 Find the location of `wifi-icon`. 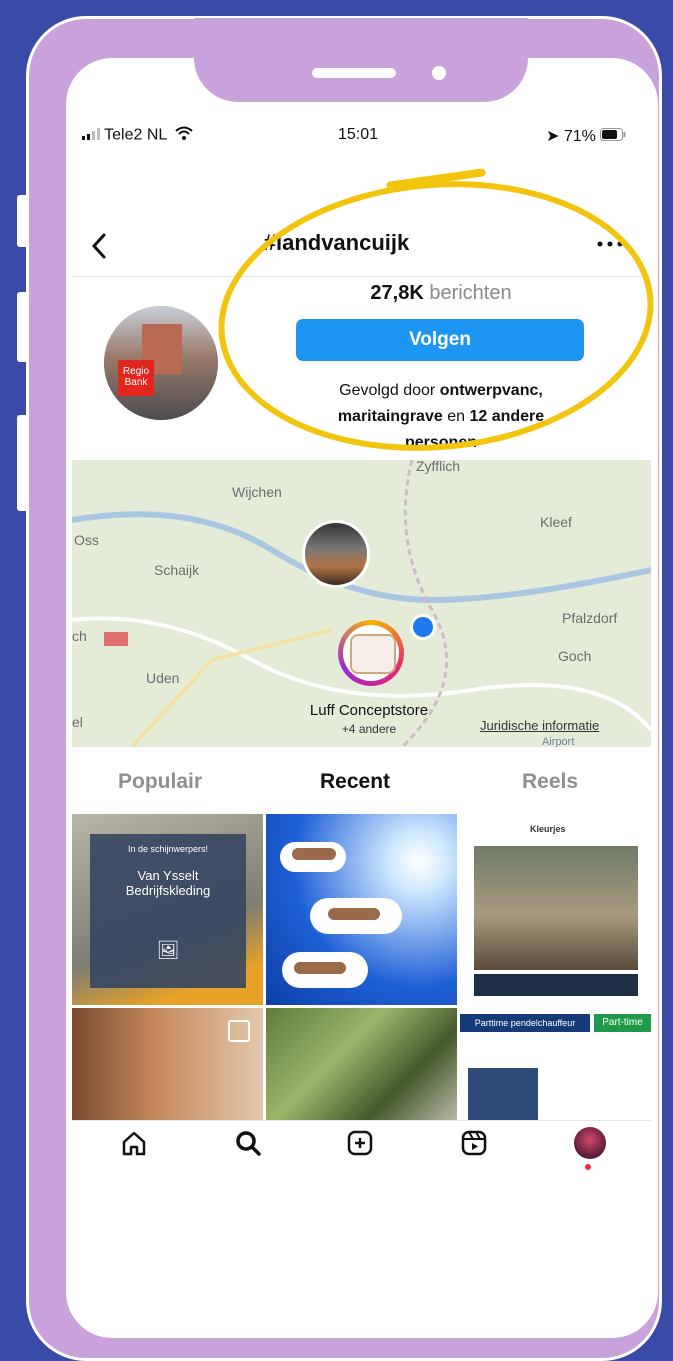

wifi-icon is located at coordinates (184, 135).